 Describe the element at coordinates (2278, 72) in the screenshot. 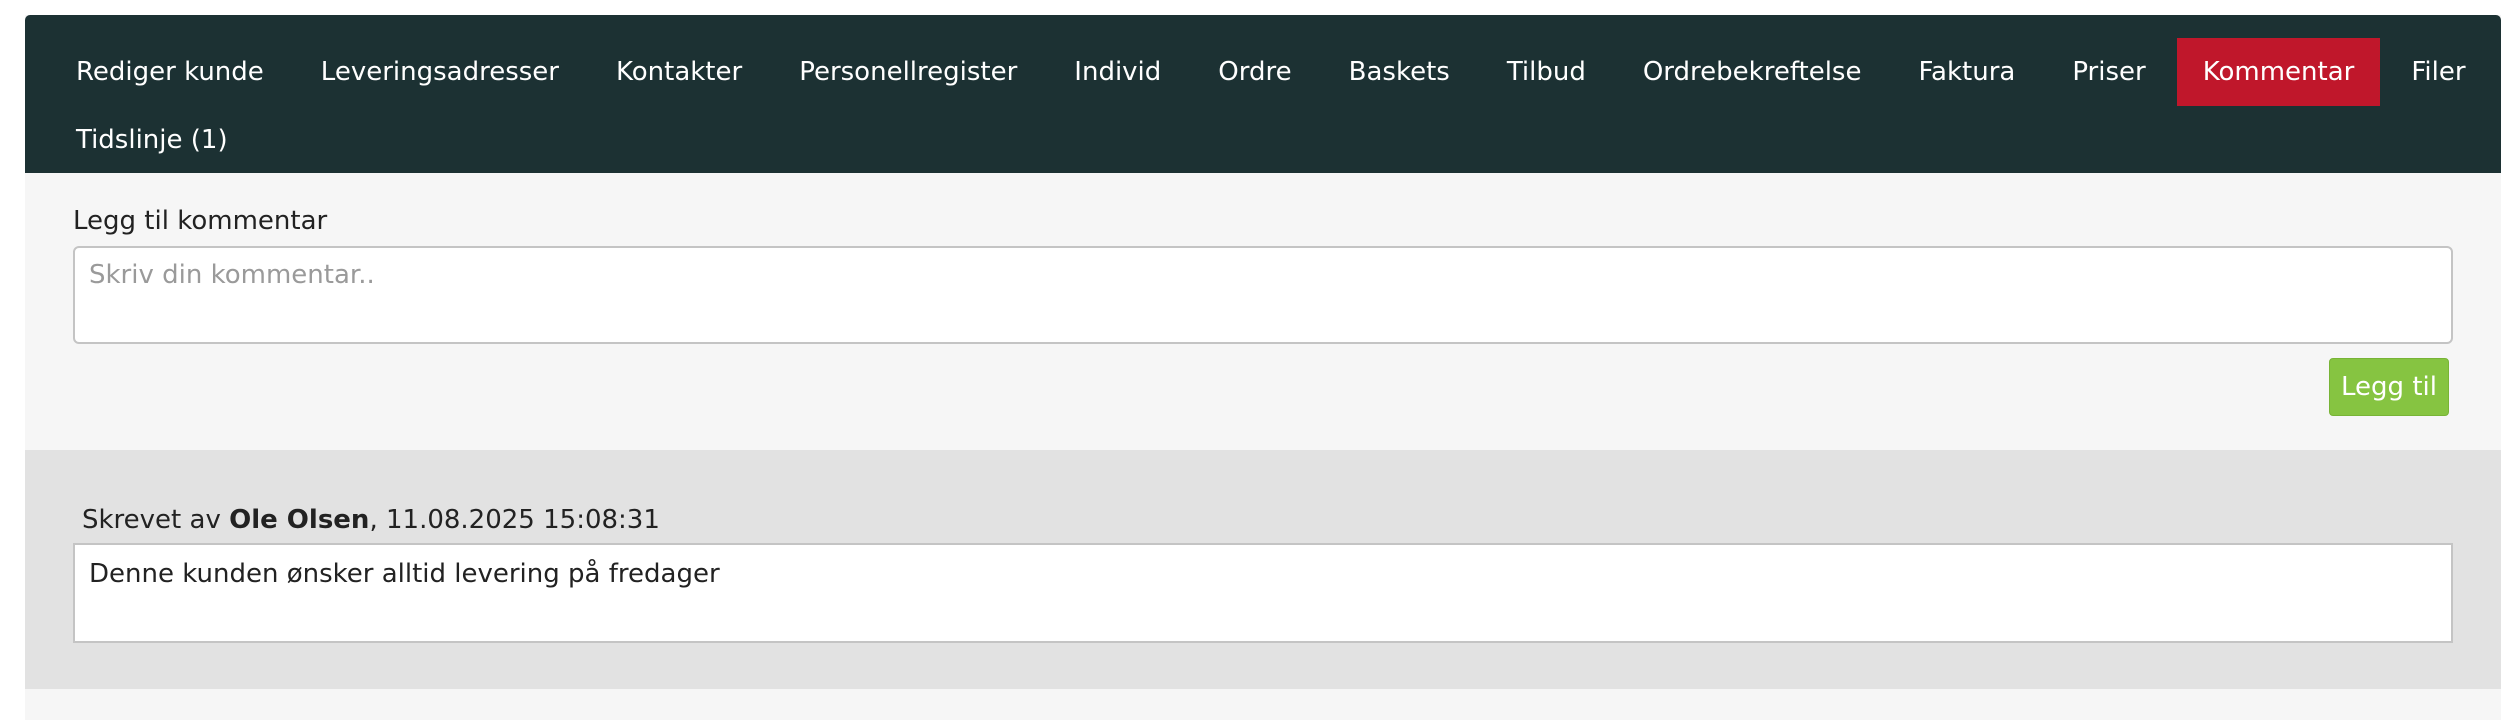

I see `tab-kommentar: Kommentar` at that location.